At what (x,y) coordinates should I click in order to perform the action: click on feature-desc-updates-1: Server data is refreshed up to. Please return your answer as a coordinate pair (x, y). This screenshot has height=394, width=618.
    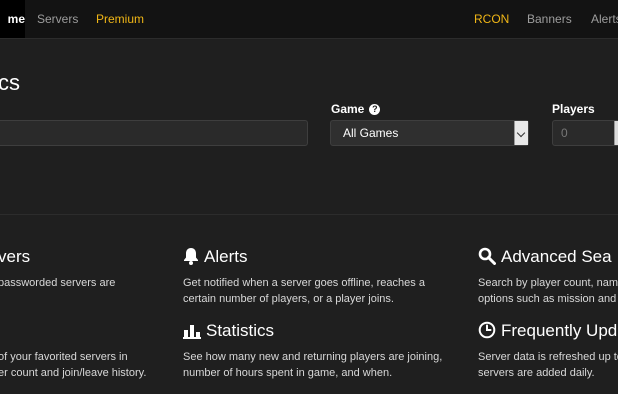
    Looking at the image, I should click on (548, 357).